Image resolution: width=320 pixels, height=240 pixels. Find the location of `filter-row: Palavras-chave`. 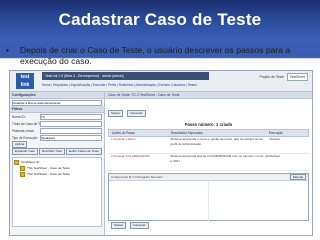

filter-row: Palavras-chave is located at coordinates (57, 130).